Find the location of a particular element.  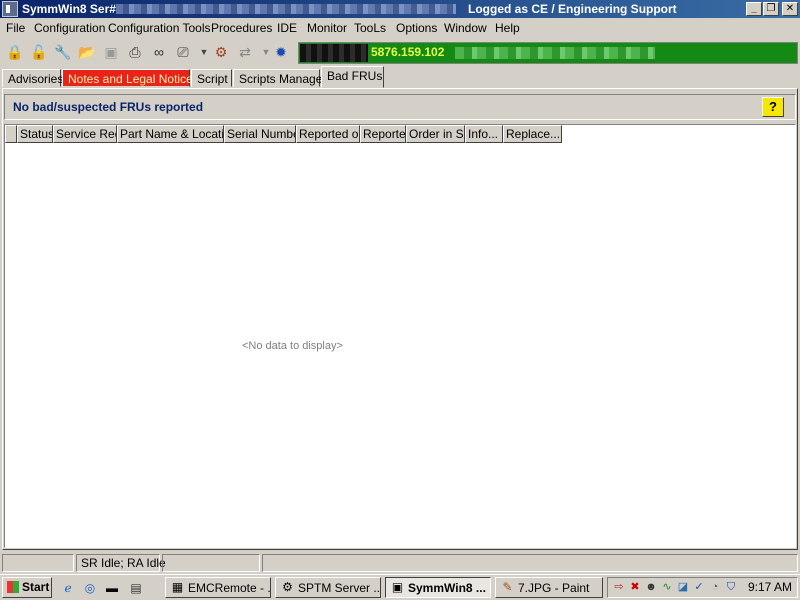

empty-grid-message: <No data to display> is located at coordinates (292, 346).